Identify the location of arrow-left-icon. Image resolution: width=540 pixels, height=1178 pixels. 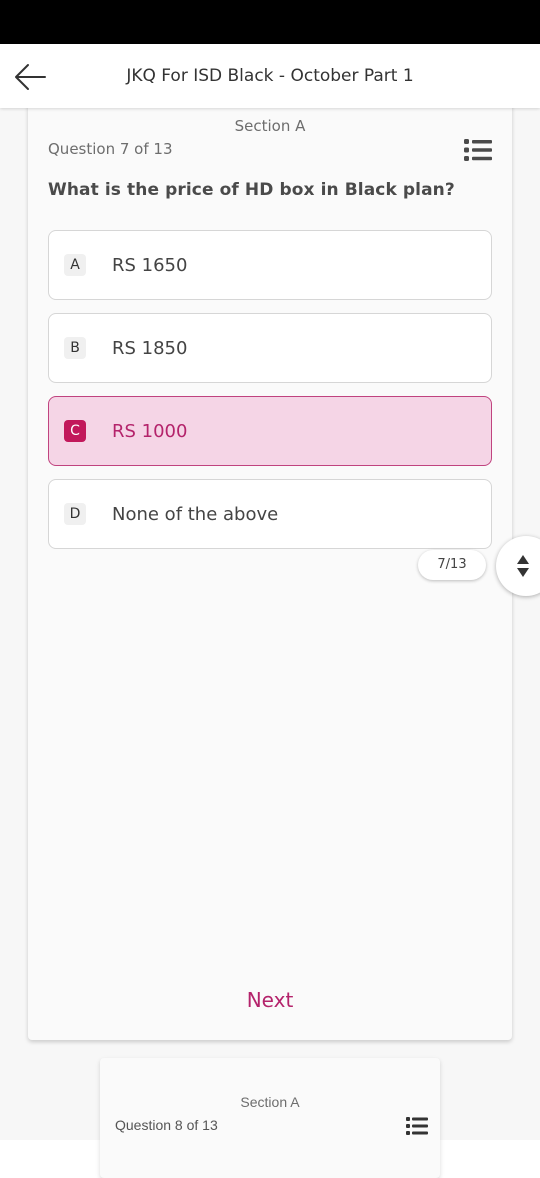
(30, 77).